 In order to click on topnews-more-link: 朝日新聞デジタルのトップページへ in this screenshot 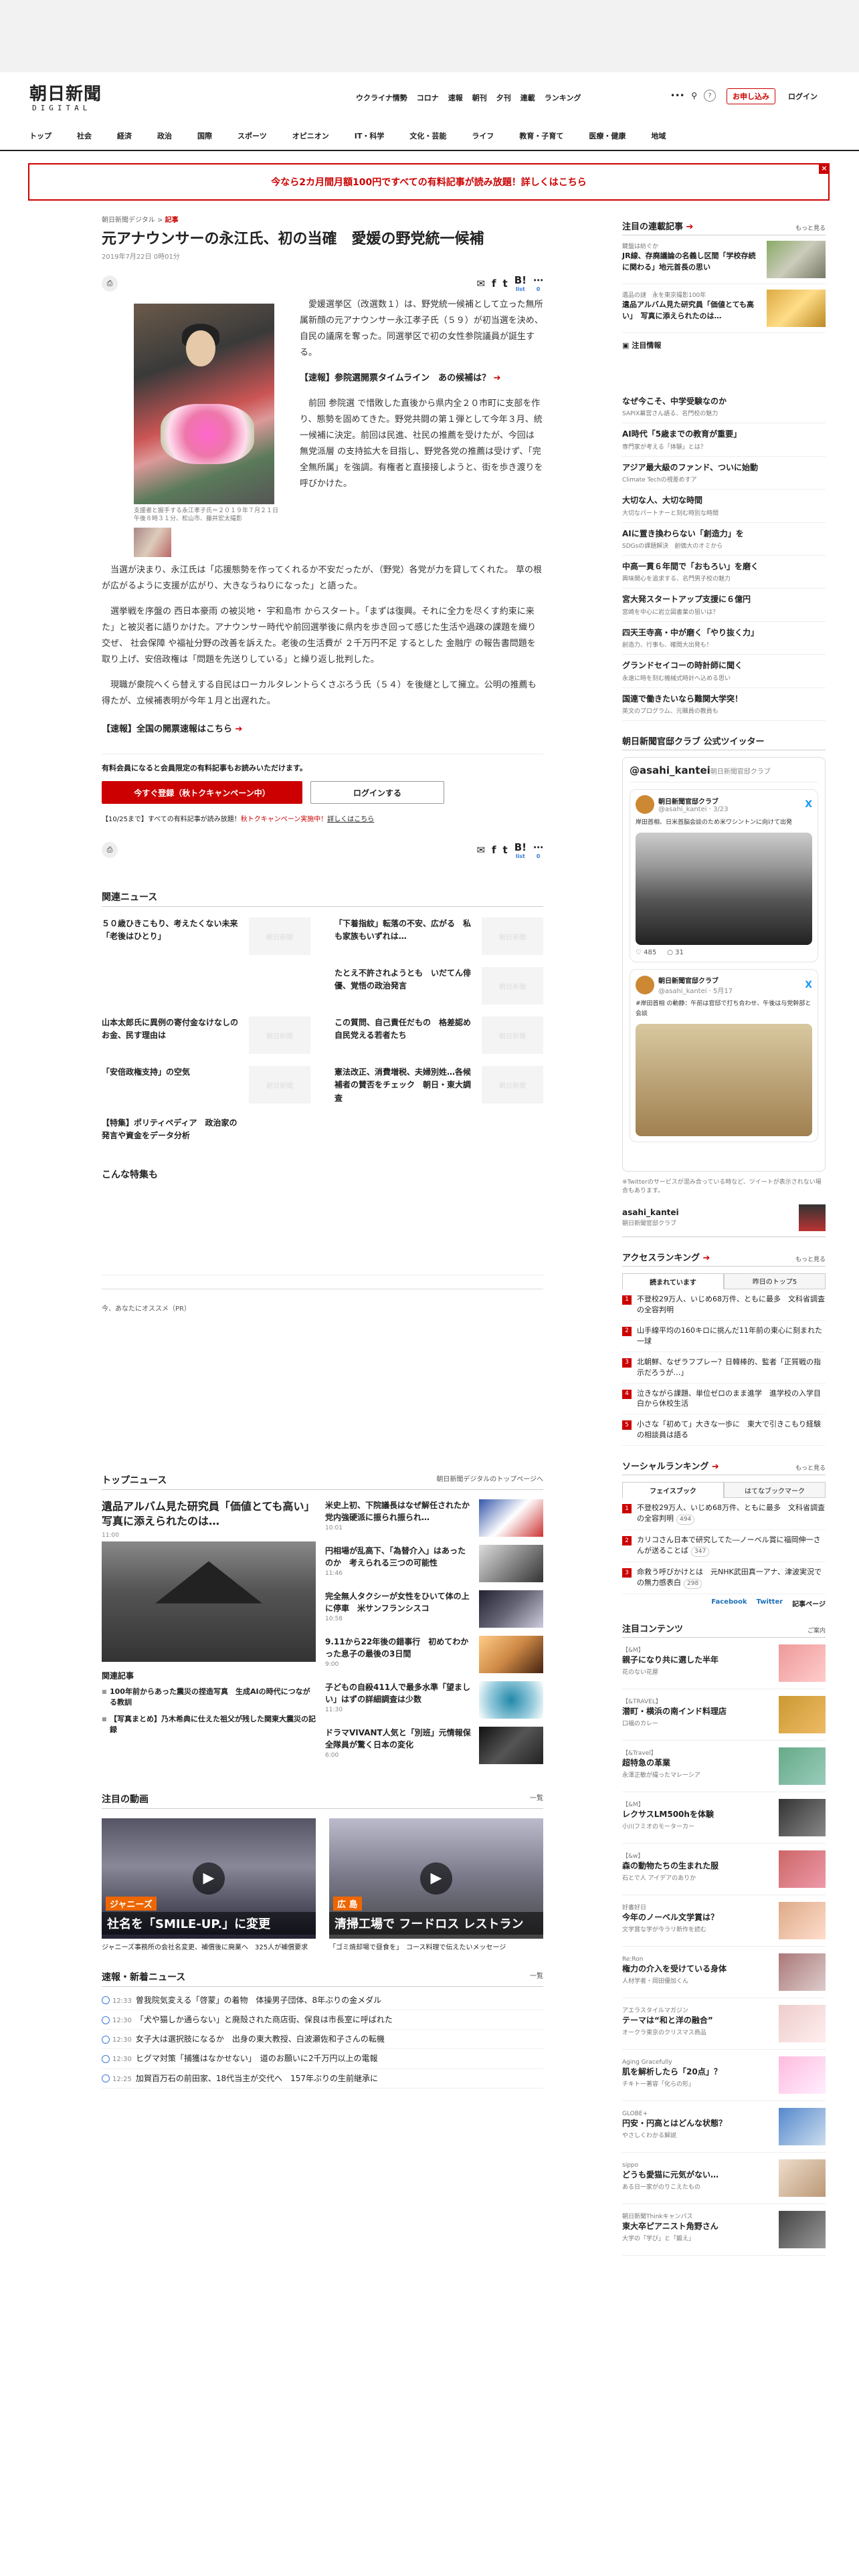, I will do `click(489, 1480)`.